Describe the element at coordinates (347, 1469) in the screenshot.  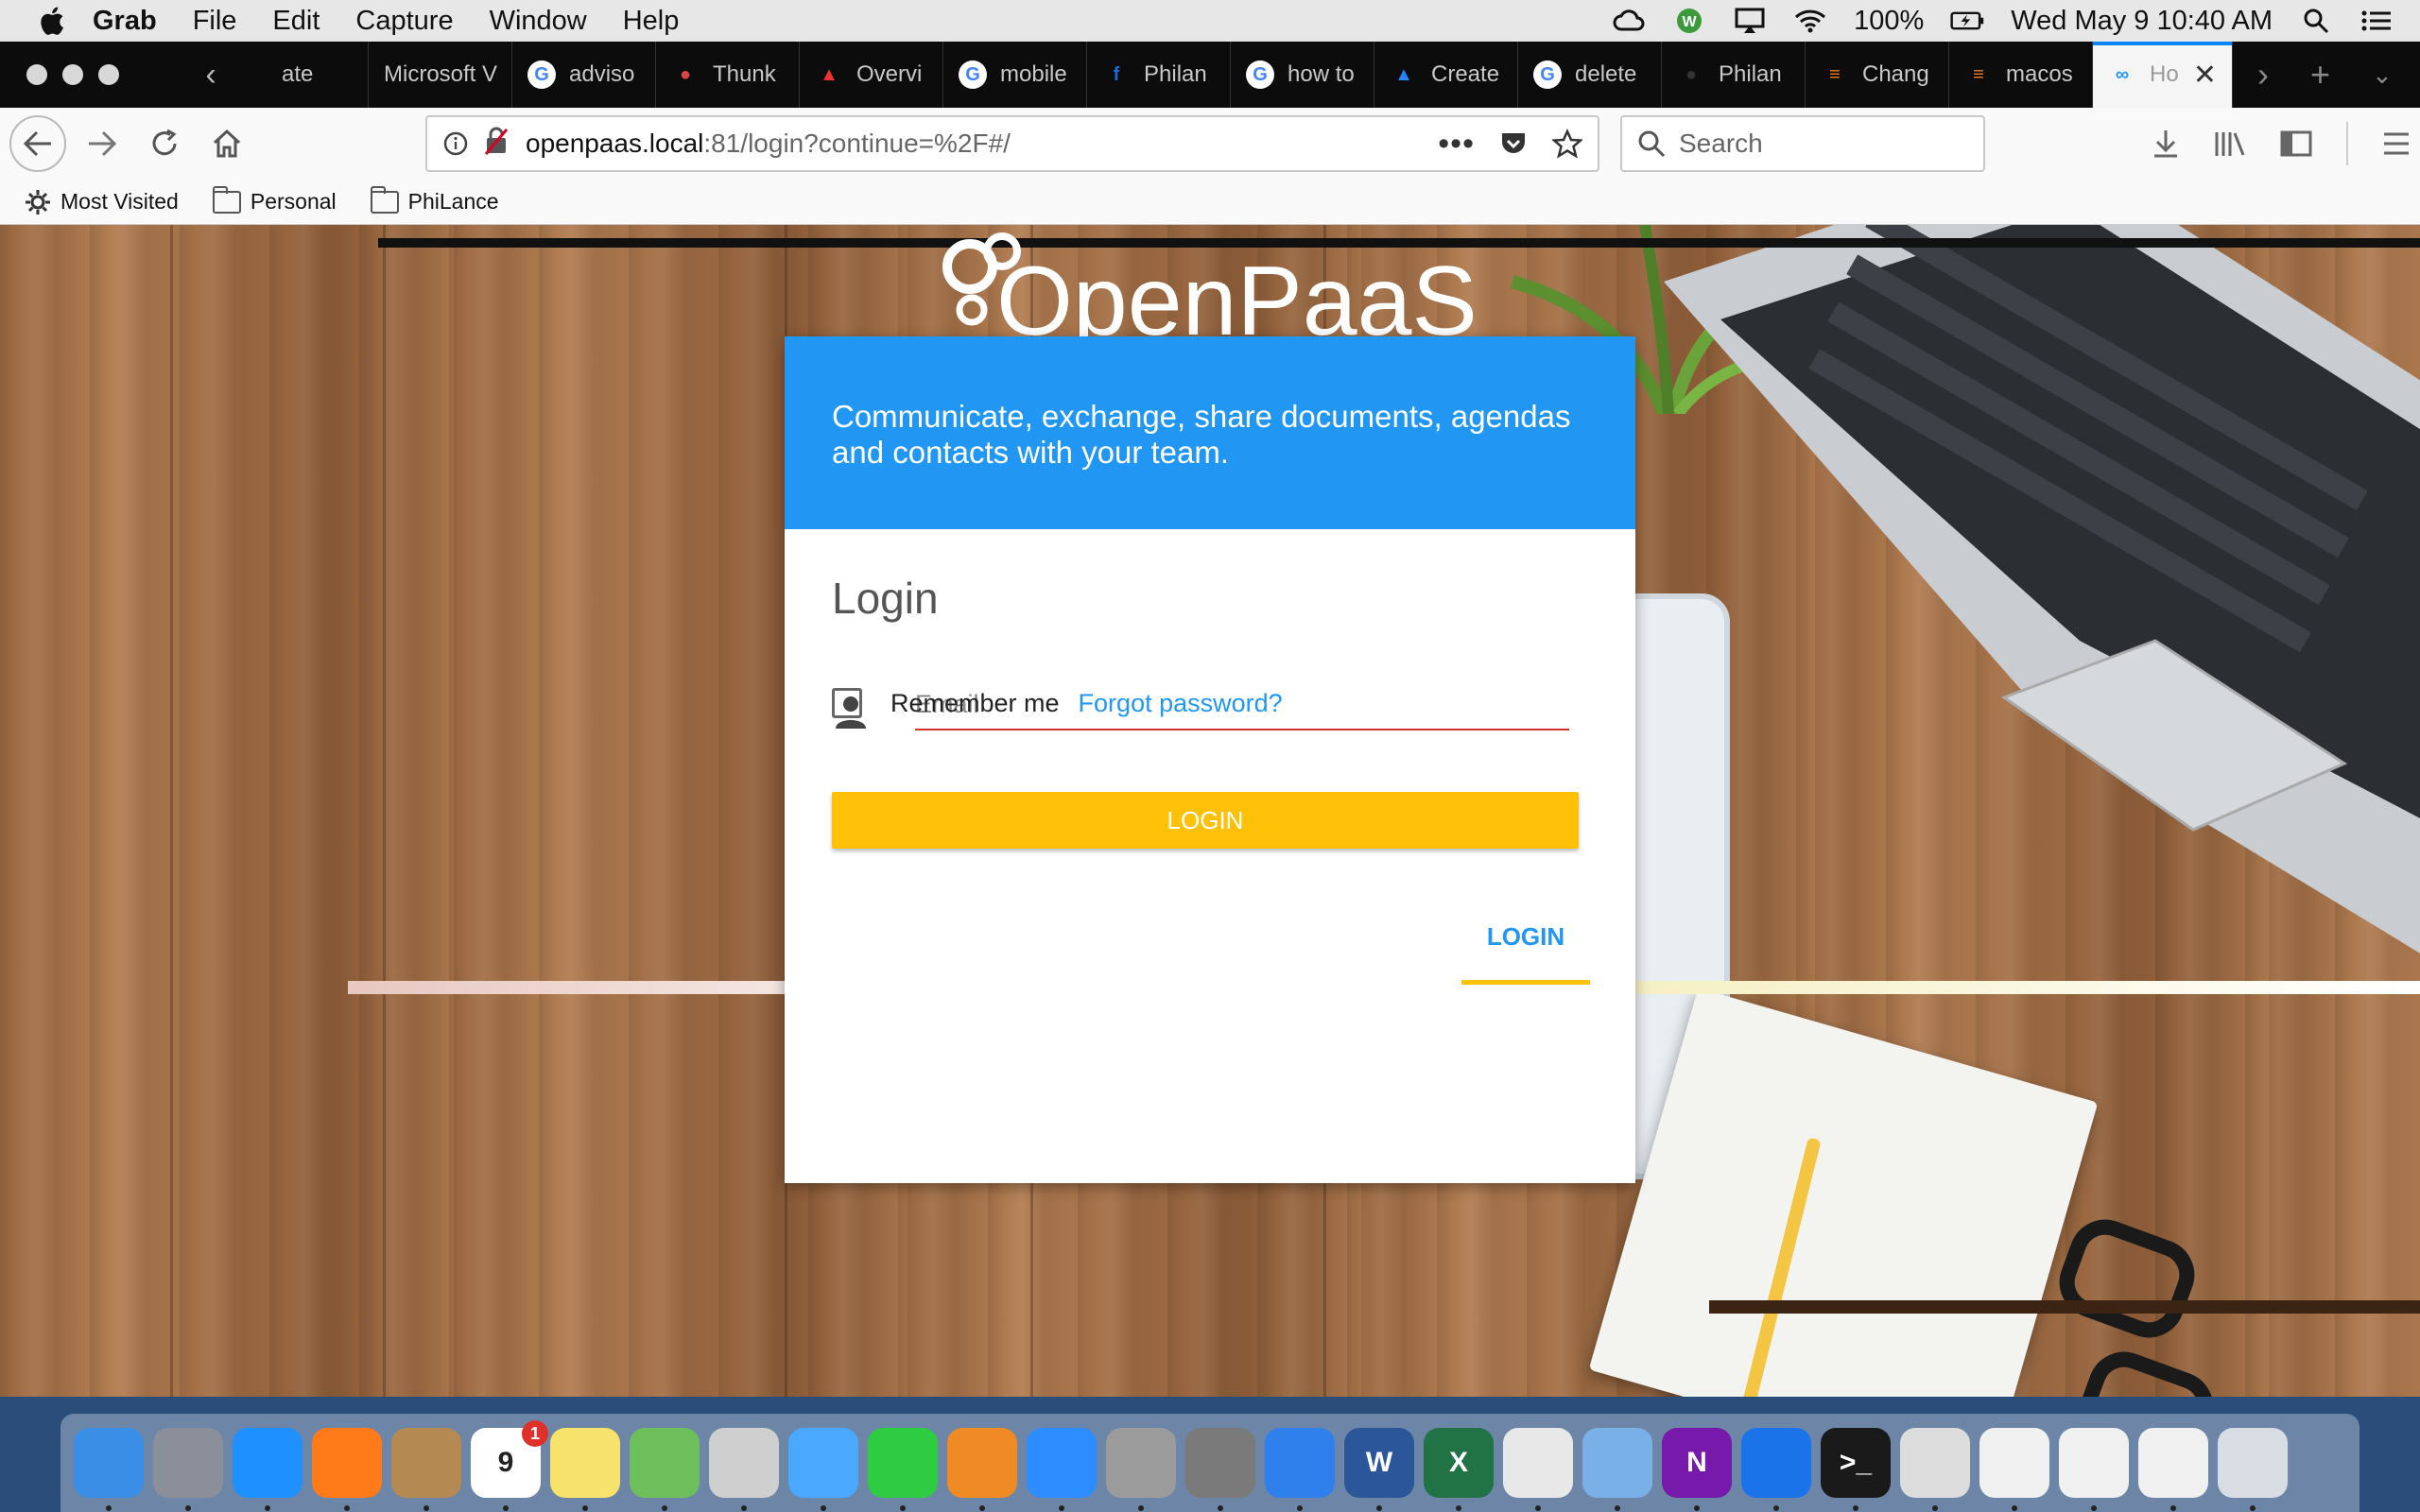
I see `firefox-dock-icon` at that location.